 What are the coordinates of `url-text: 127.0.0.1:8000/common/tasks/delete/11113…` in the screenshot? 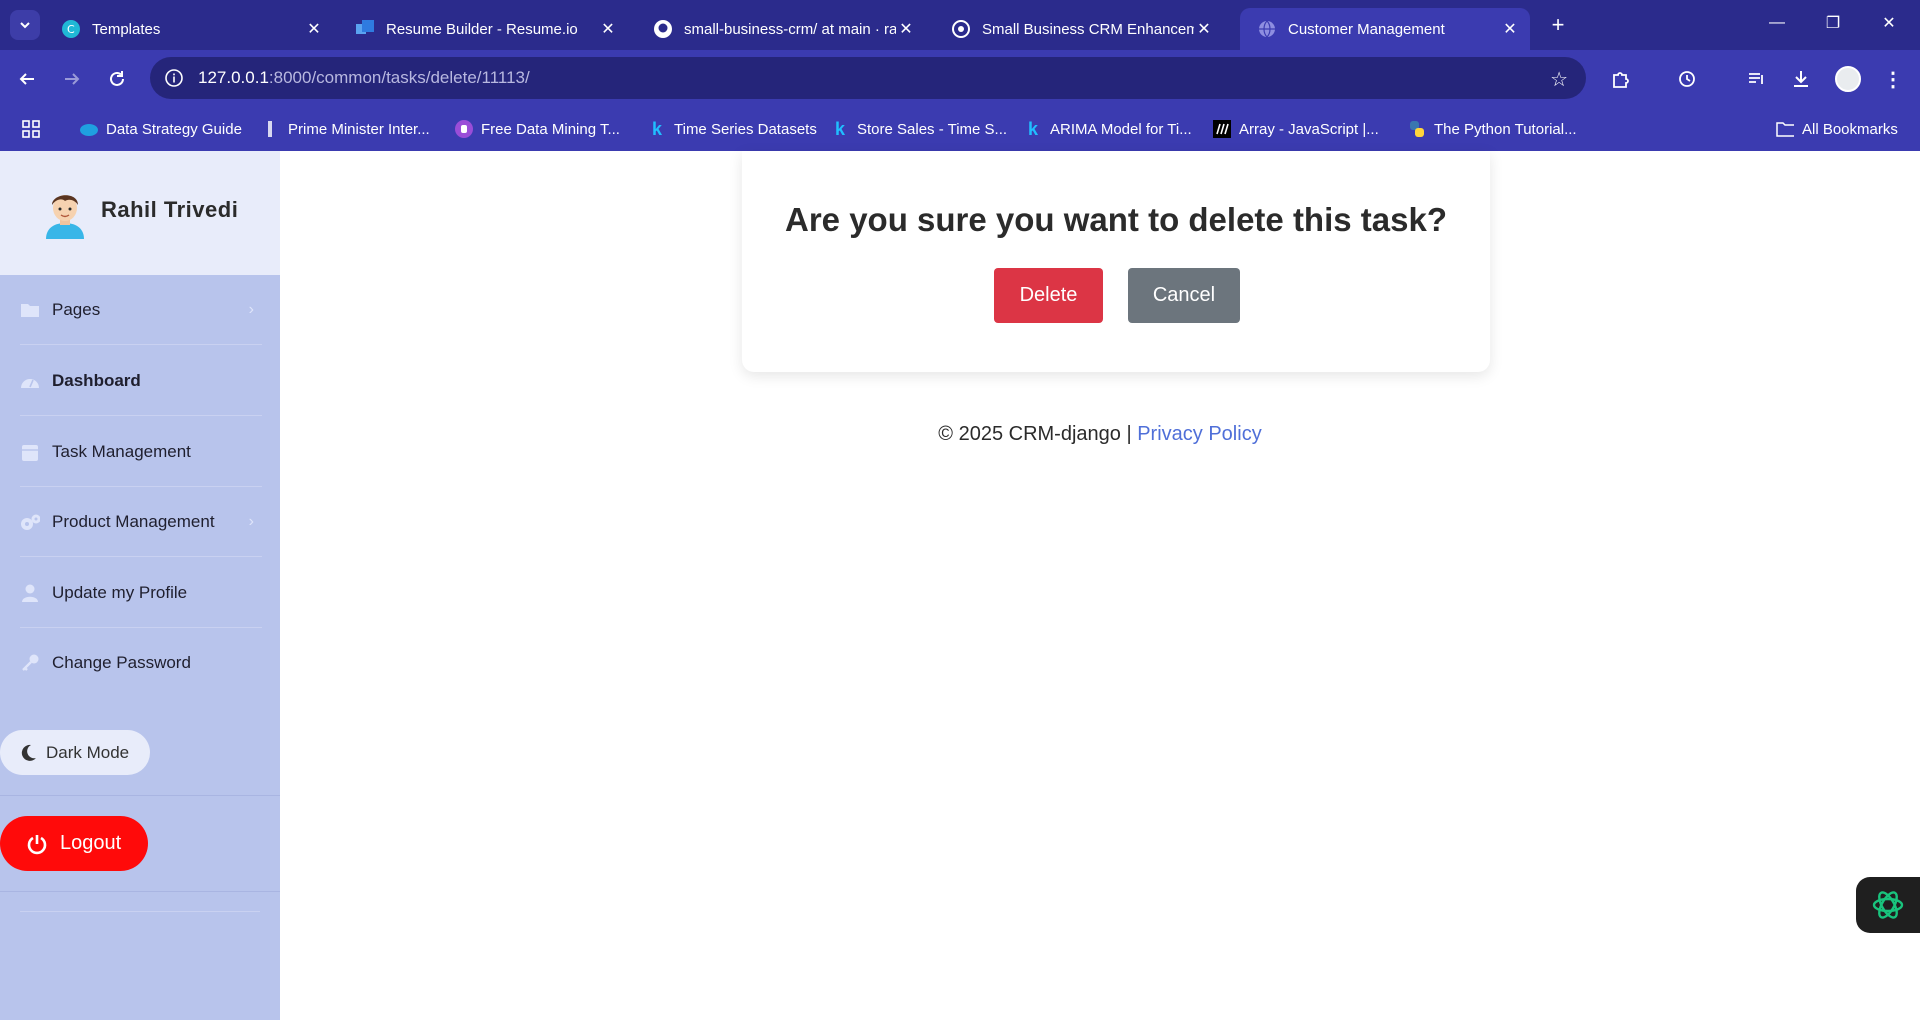 It's located at (364, 78).